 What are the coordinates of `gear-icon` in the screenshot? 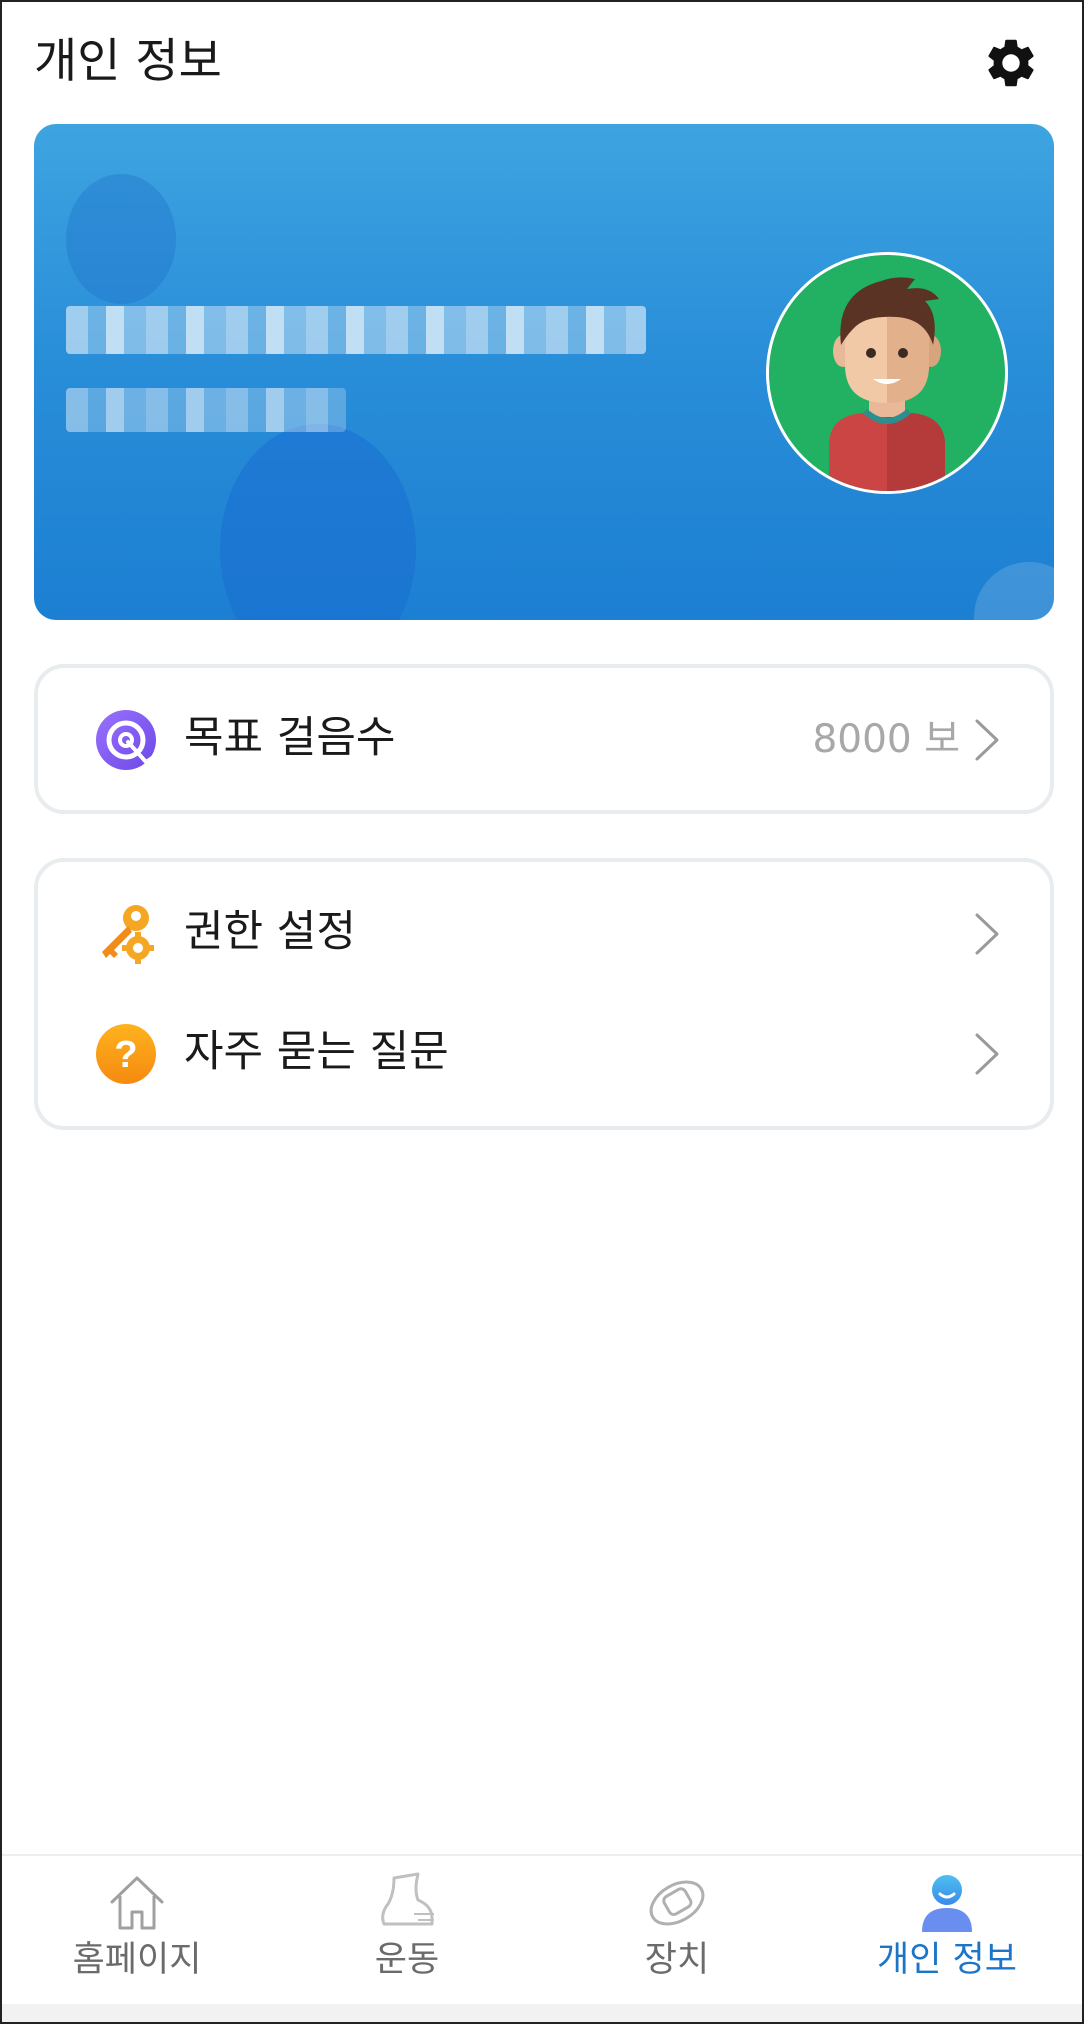 It's located at (1011, 63).